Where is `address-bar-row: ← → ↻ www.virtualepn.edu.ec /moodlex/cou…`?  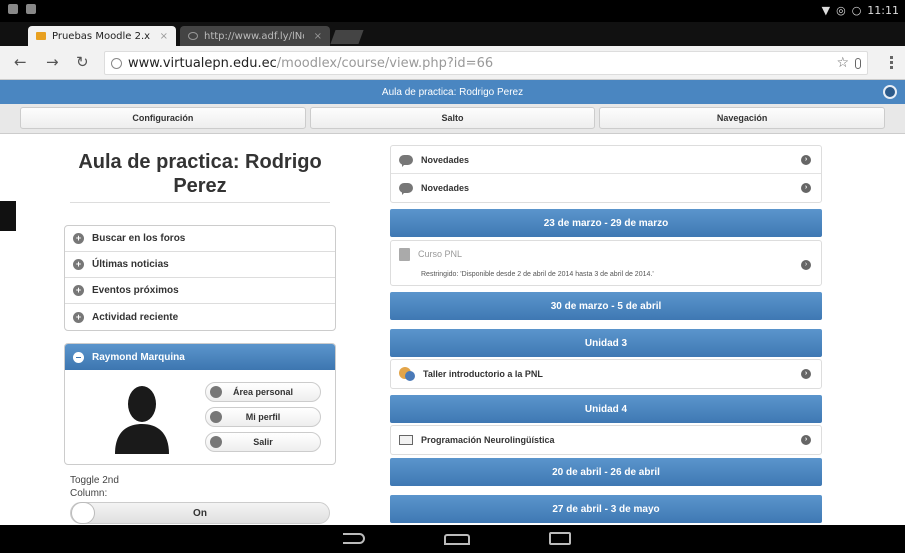
address-bar-row: ← → ↻ www.virtualepn.edu.ec /moodlex/cou… is located at coordinates (452, 63).